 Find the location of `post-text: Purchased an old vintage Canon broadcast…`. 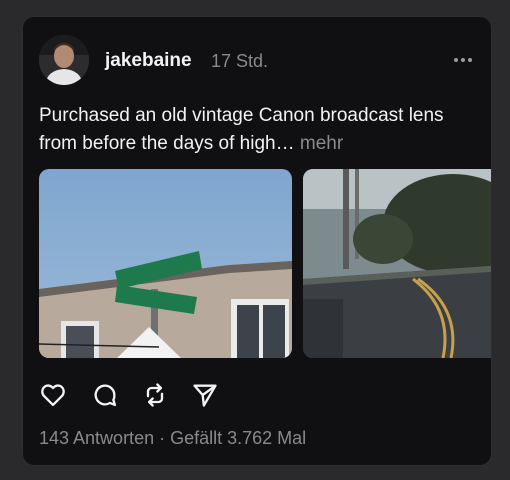

post-text: Purchased an old vintage Canon broadcast… is located at coordinates (259, 130).